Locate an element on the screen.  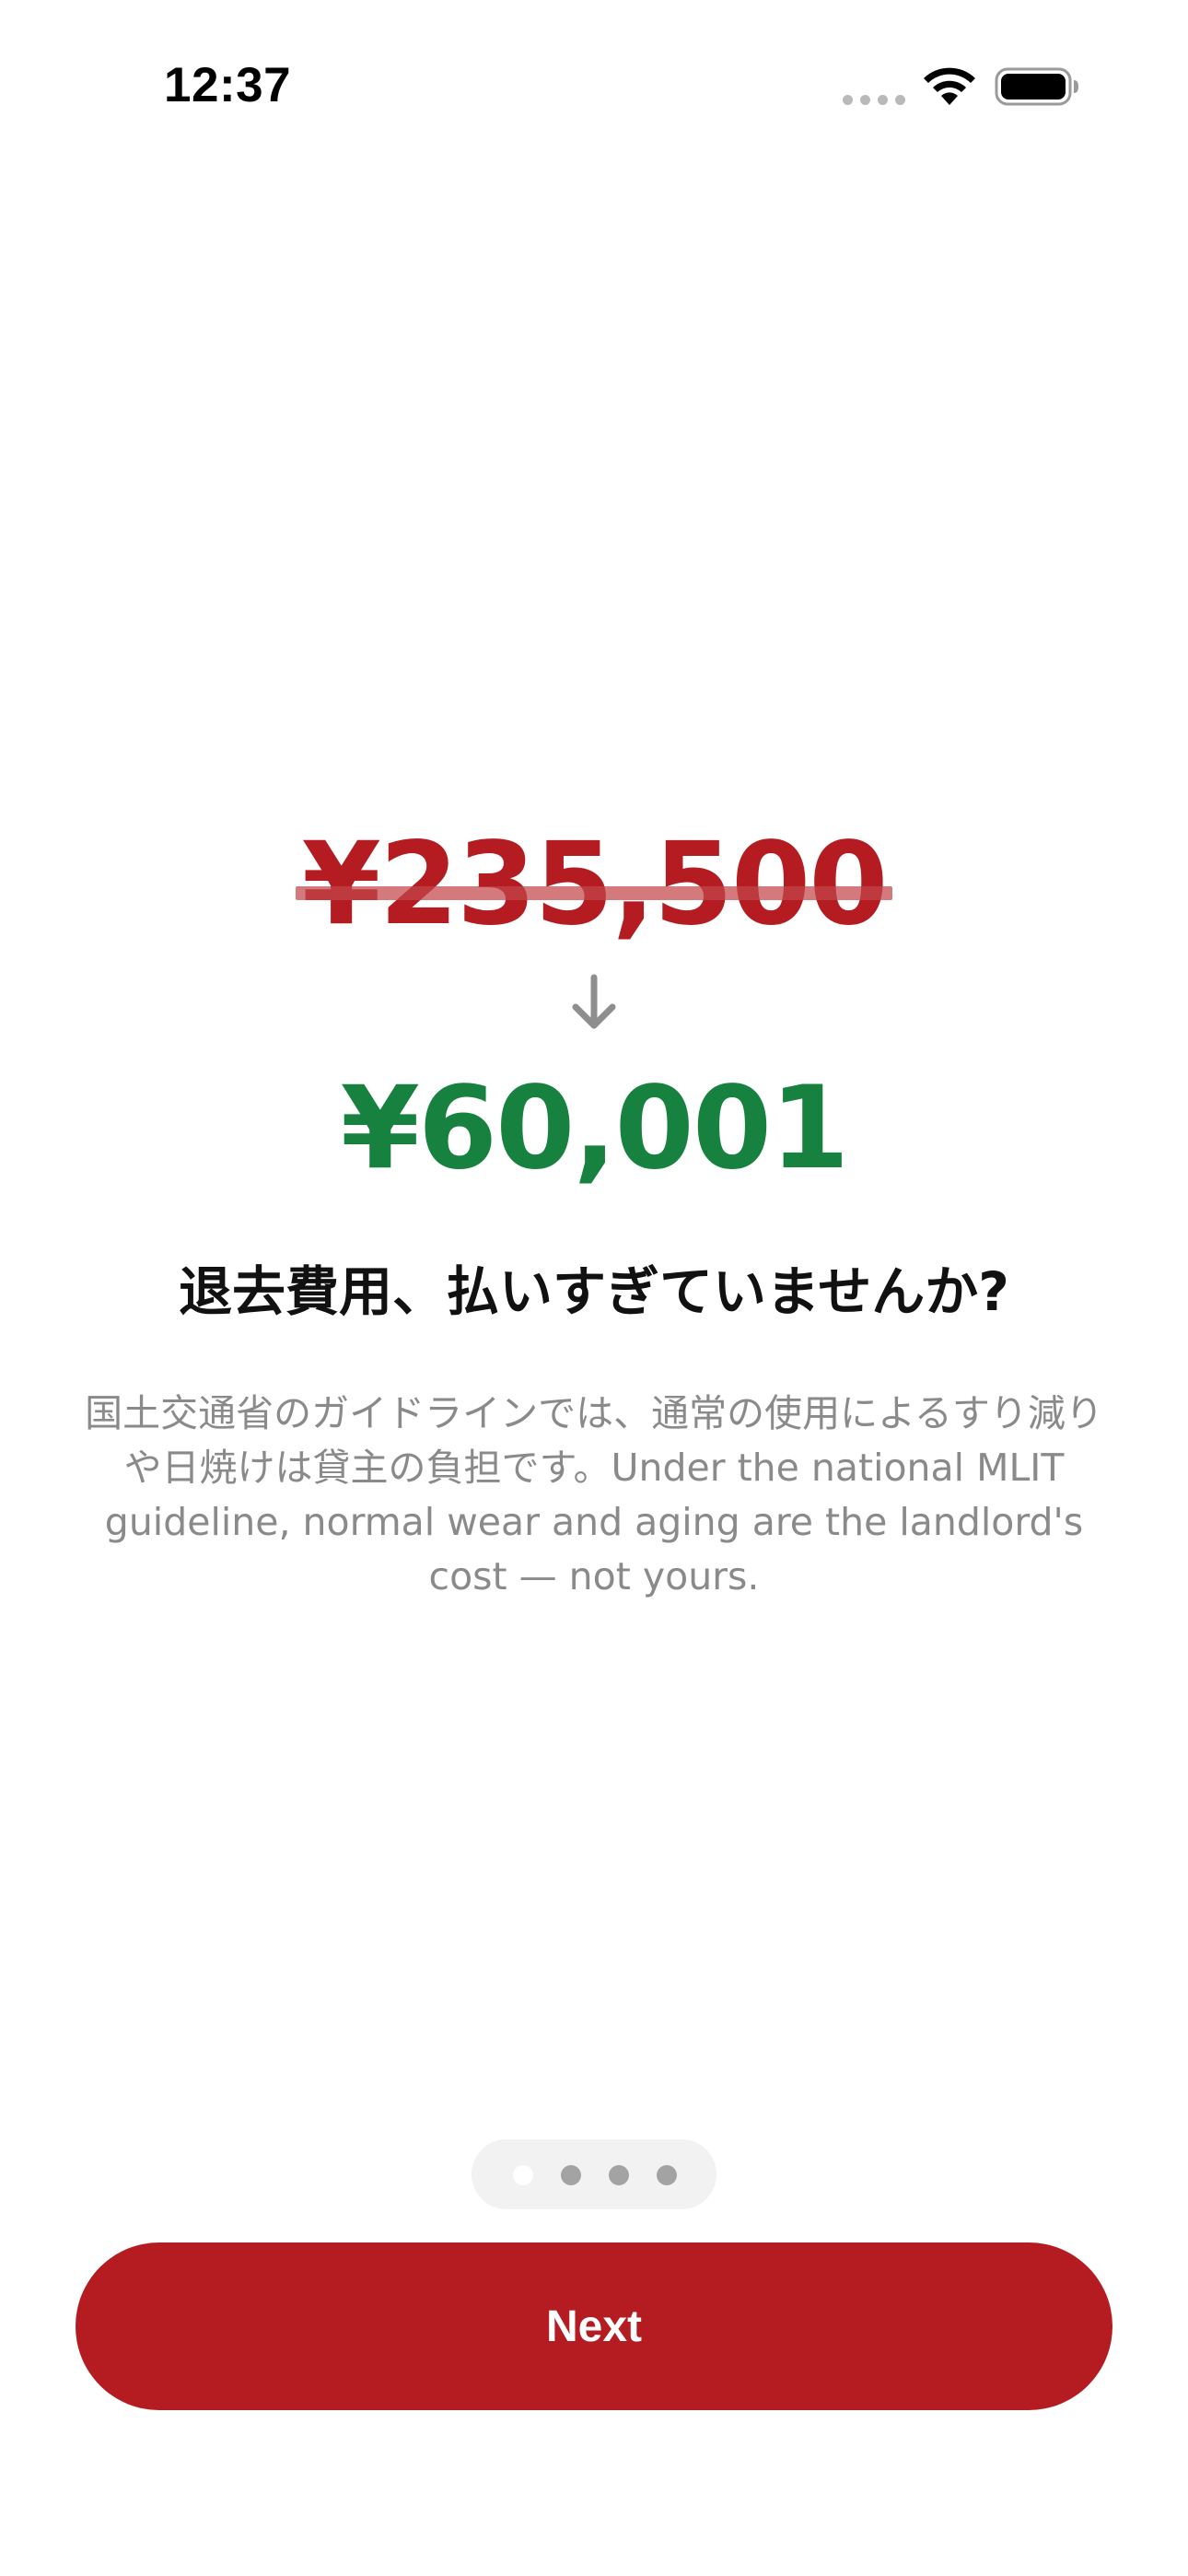
next-button: Next is located at coordinates (594, 2326).